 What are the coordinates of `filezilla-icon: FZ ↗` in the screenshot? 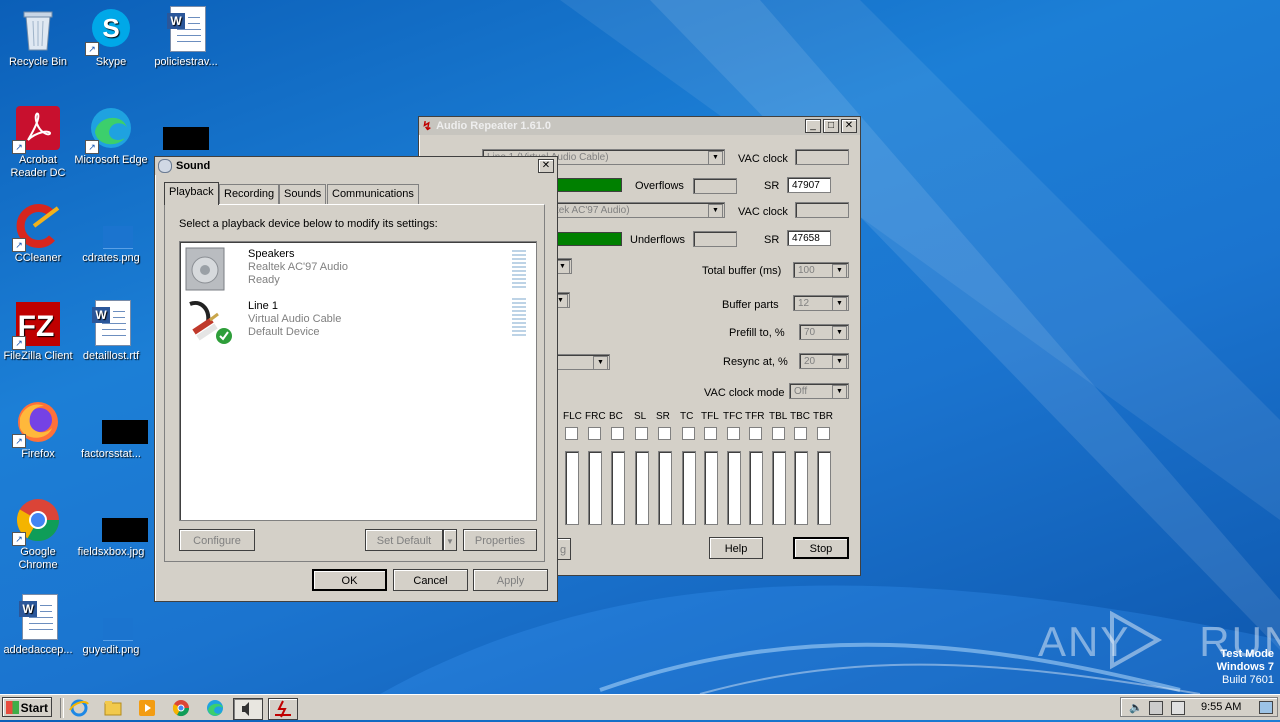 It's located at (37, 325).